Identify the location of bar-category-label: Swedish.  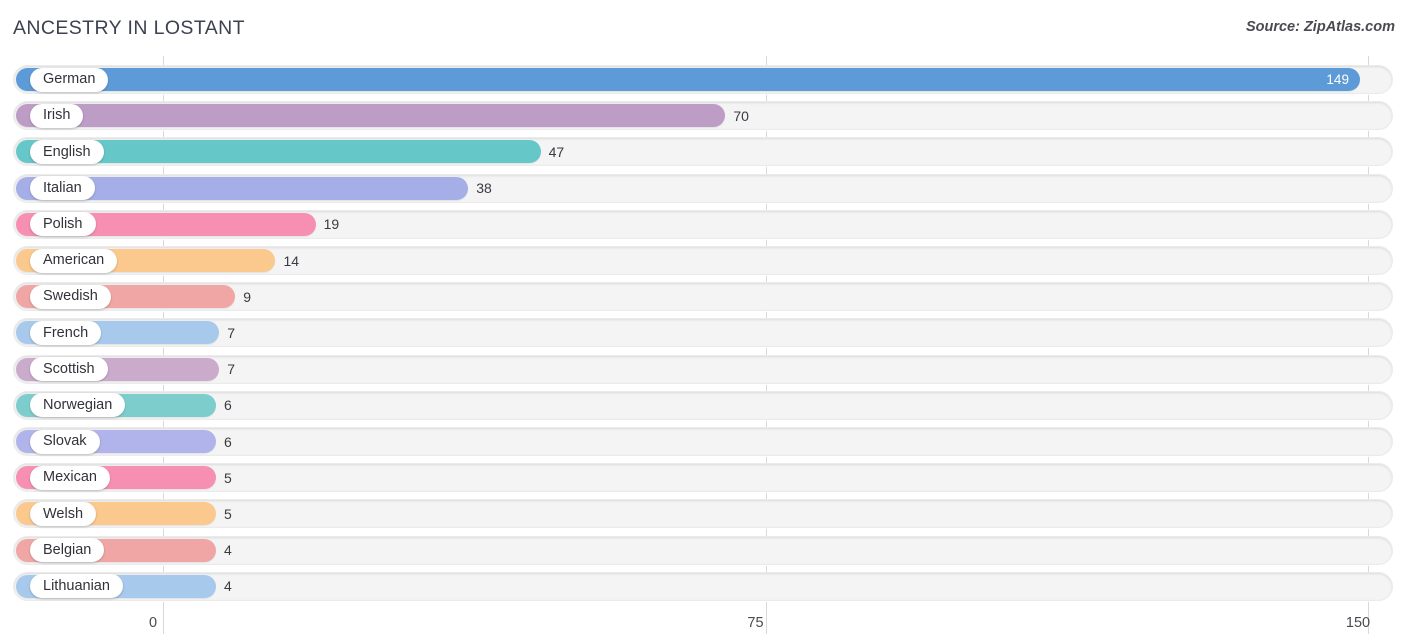
(70, 296).